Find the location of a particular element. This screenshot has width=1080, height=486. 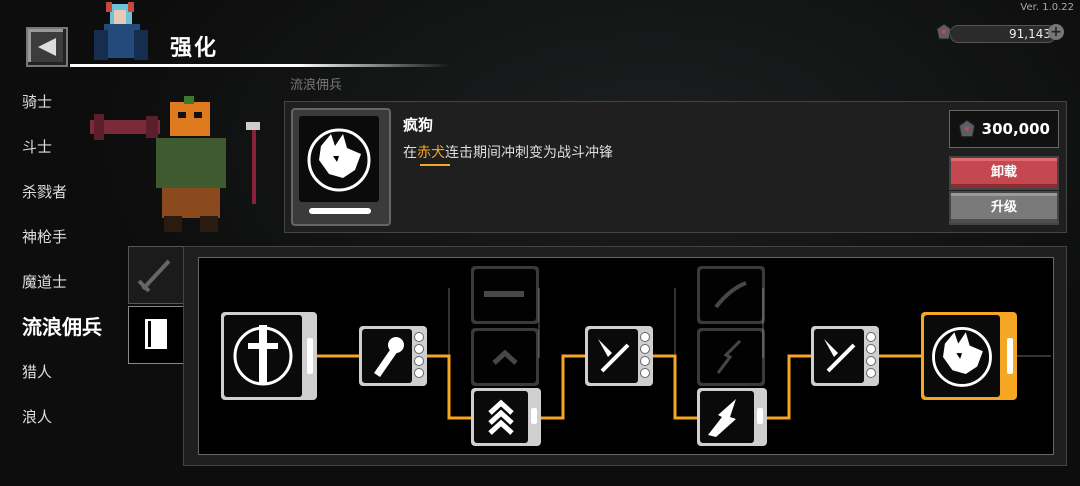

avatar is located at coordinates (121, 31).